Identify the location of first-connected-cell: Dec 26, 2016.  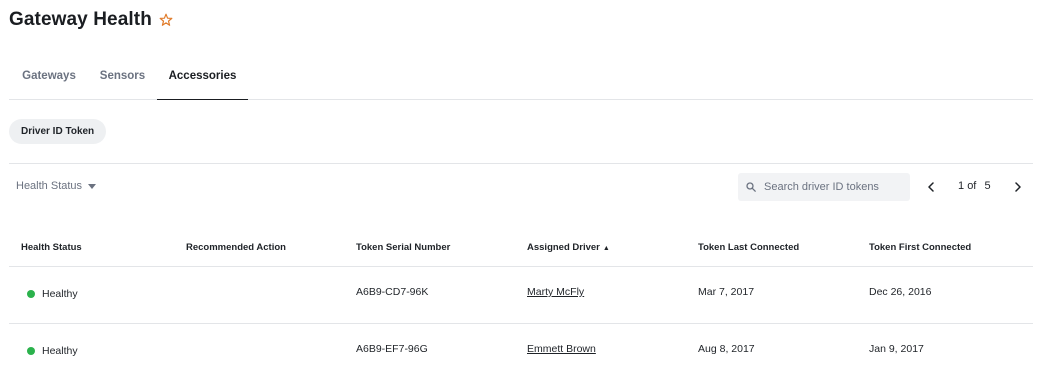
(900, 292).